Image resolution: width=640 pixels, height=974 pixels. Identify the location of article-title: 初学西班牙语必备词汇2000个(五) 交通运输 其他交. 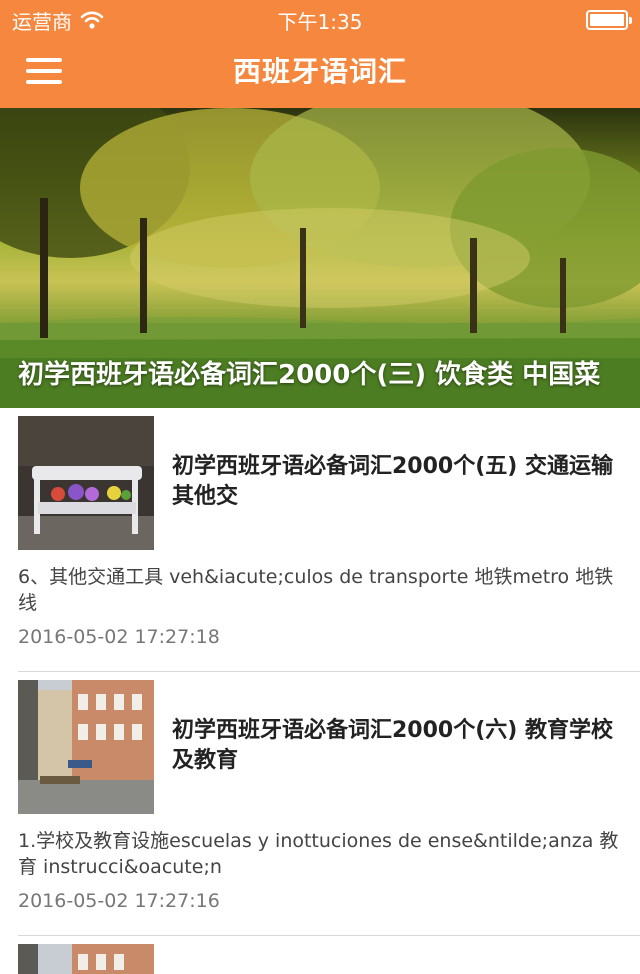
(393, 481).